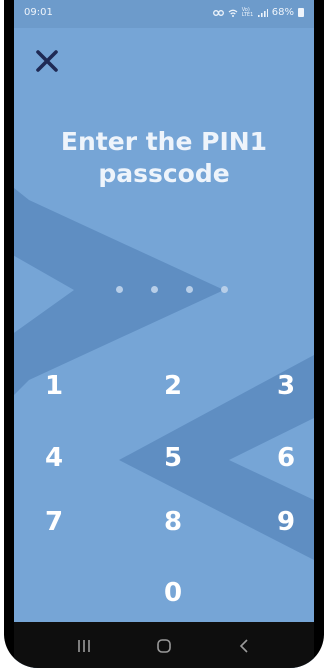 This screenshot has width=328, height=668. I want to click on status-time: 09:01, so click(38, 12).